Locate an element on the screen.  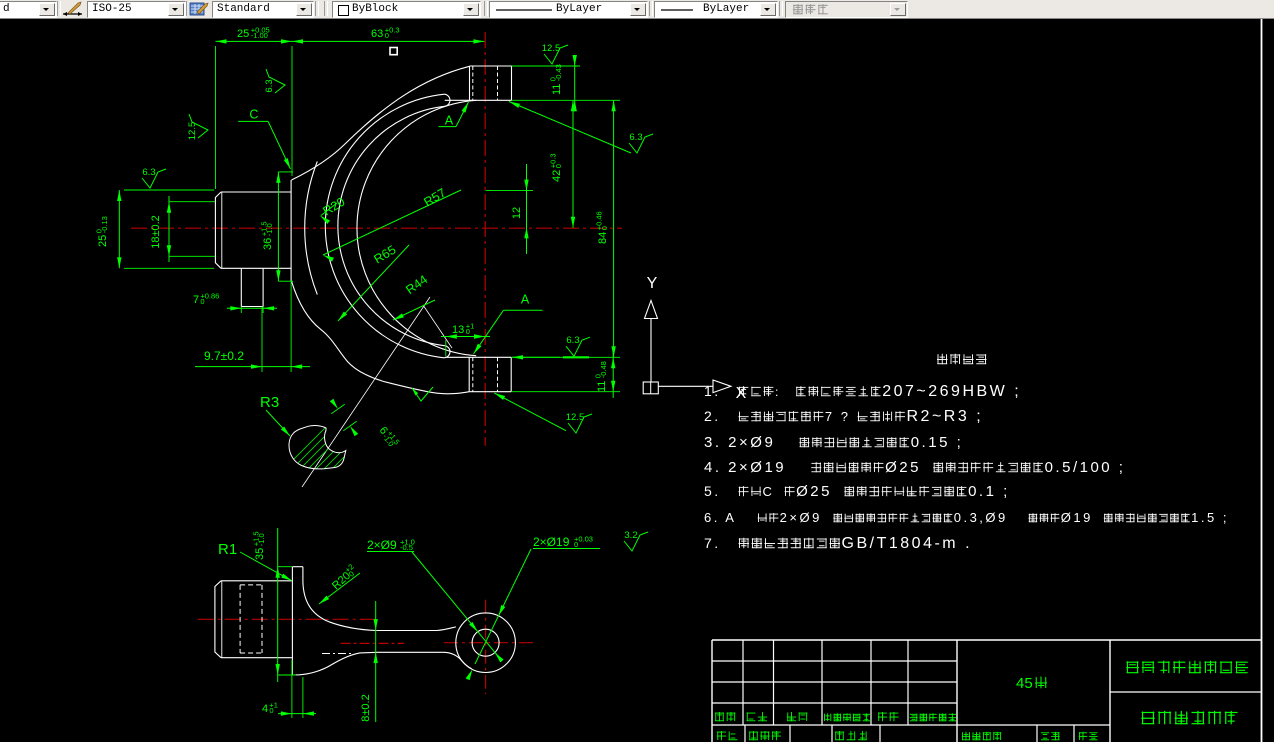
svg-text: -0.13 is located at coordinates (104, 224).